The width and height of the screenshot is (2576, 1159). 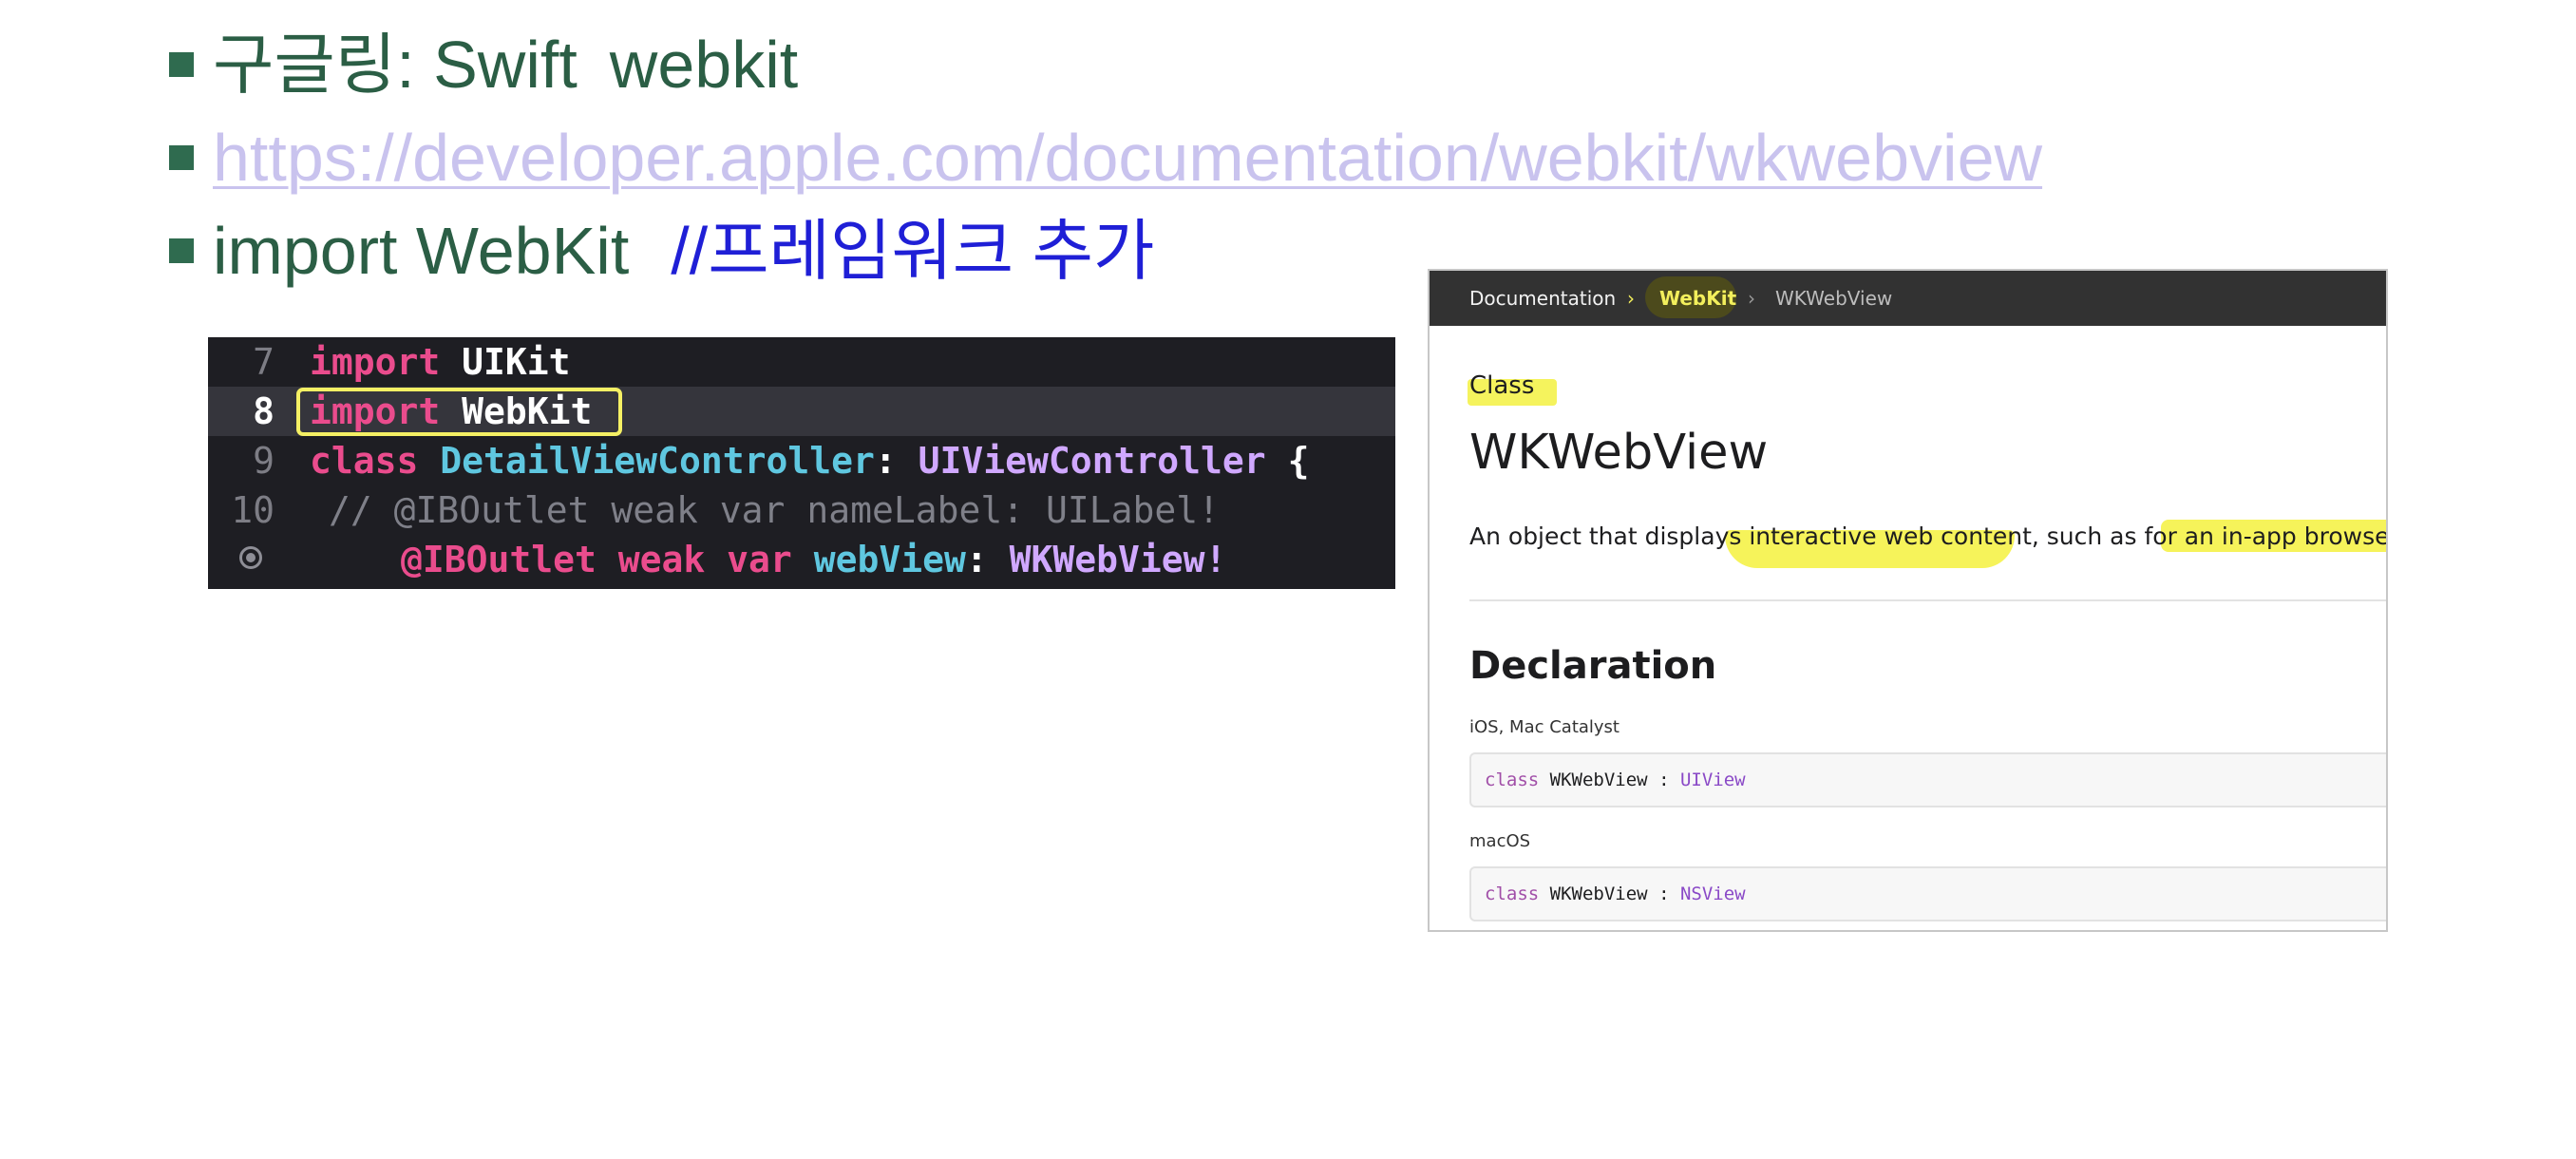 I want to click on breadcrumb-webkit: WebKit, so click(x=1697, y=298).